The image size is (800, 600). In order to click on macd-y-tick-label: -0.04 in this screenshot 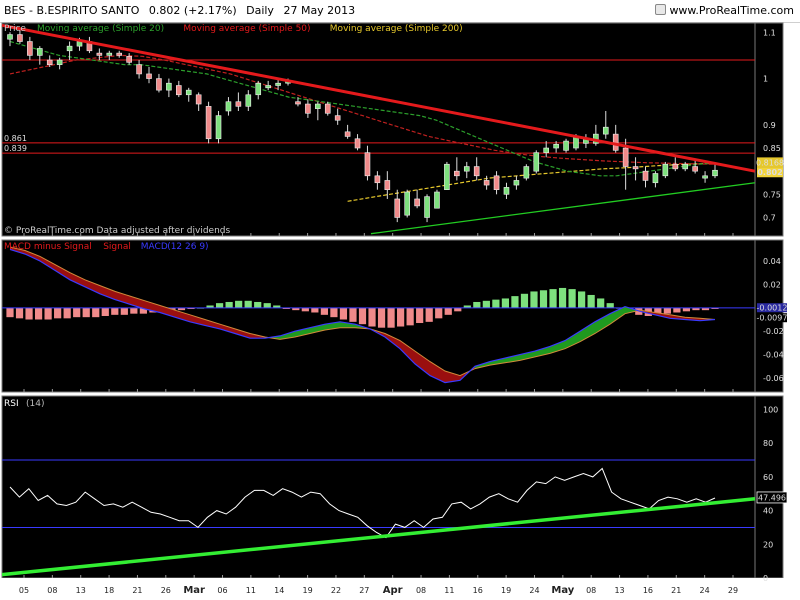, I will do `click(773, 355)`.